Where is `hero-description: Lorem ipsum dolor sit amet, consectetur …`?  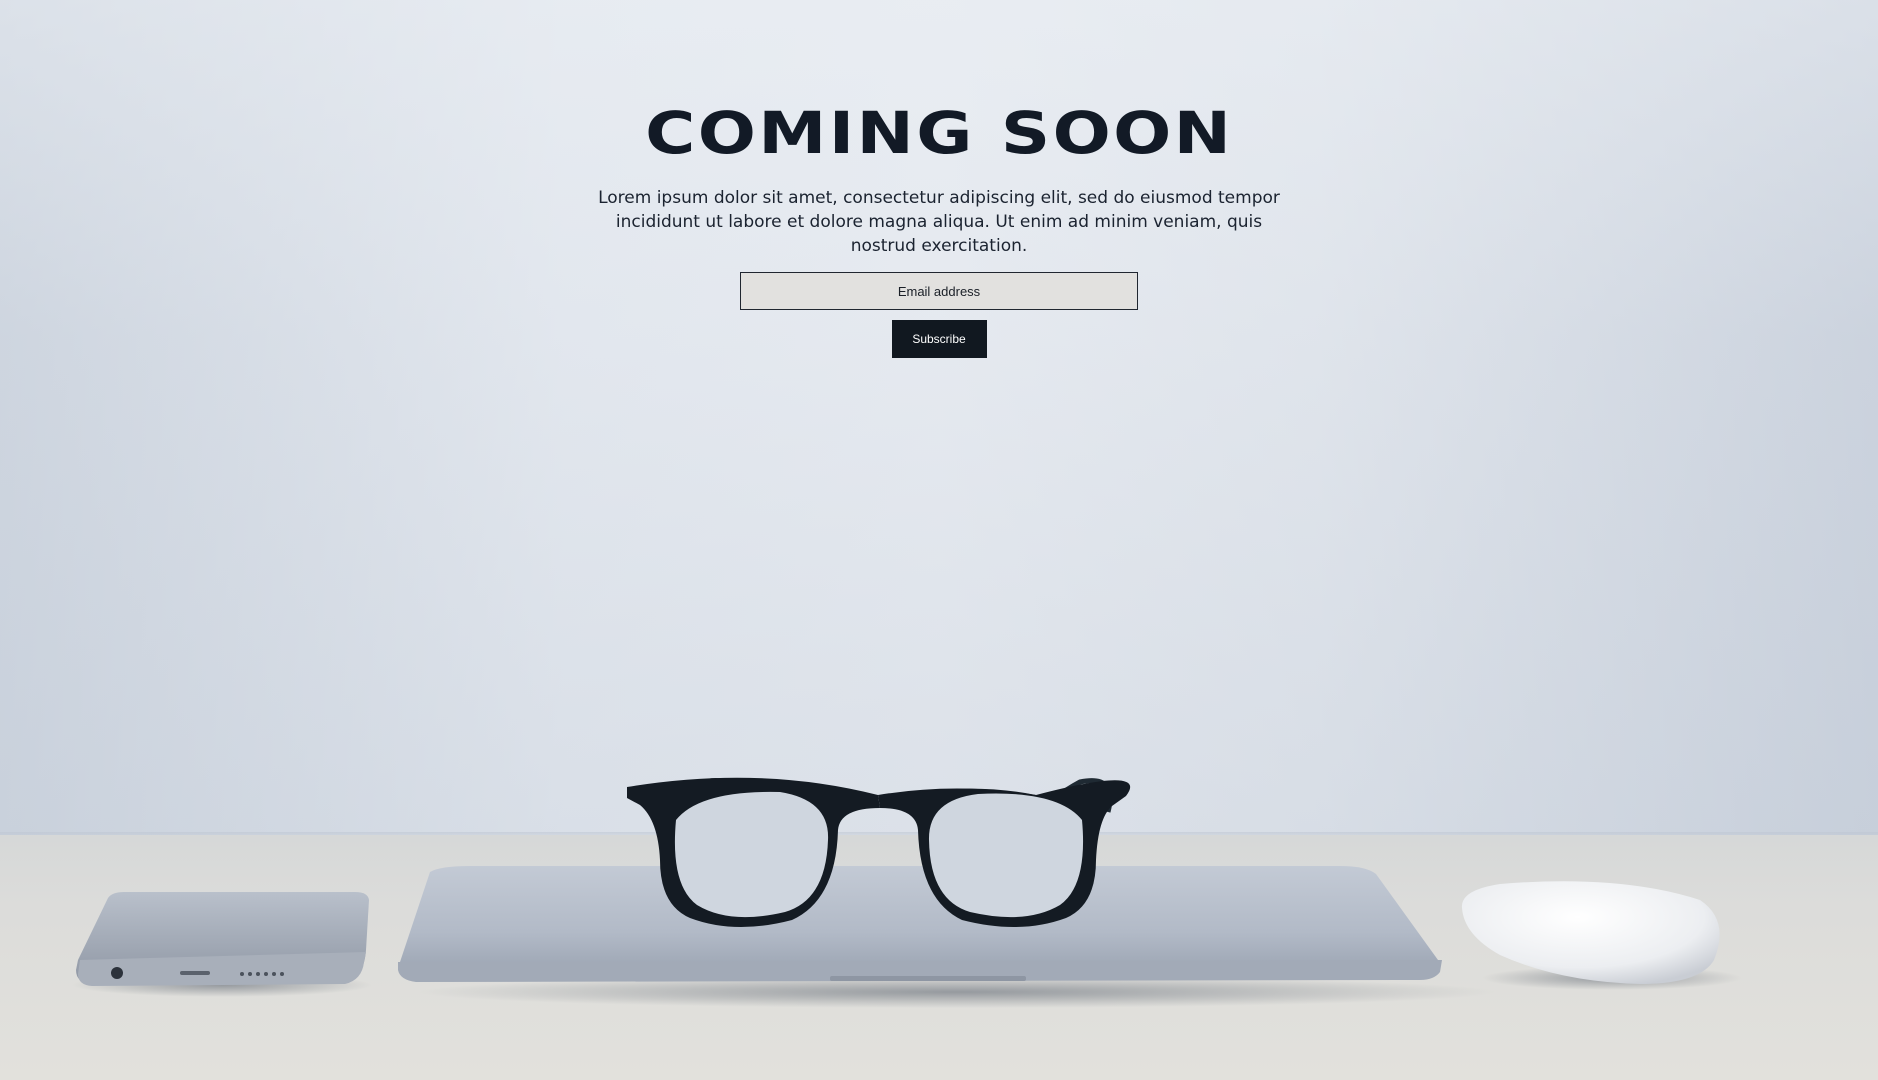
hero-description: Lorem ipsum dolor sit amet, consectetur … is located at coordinates (939, 222).